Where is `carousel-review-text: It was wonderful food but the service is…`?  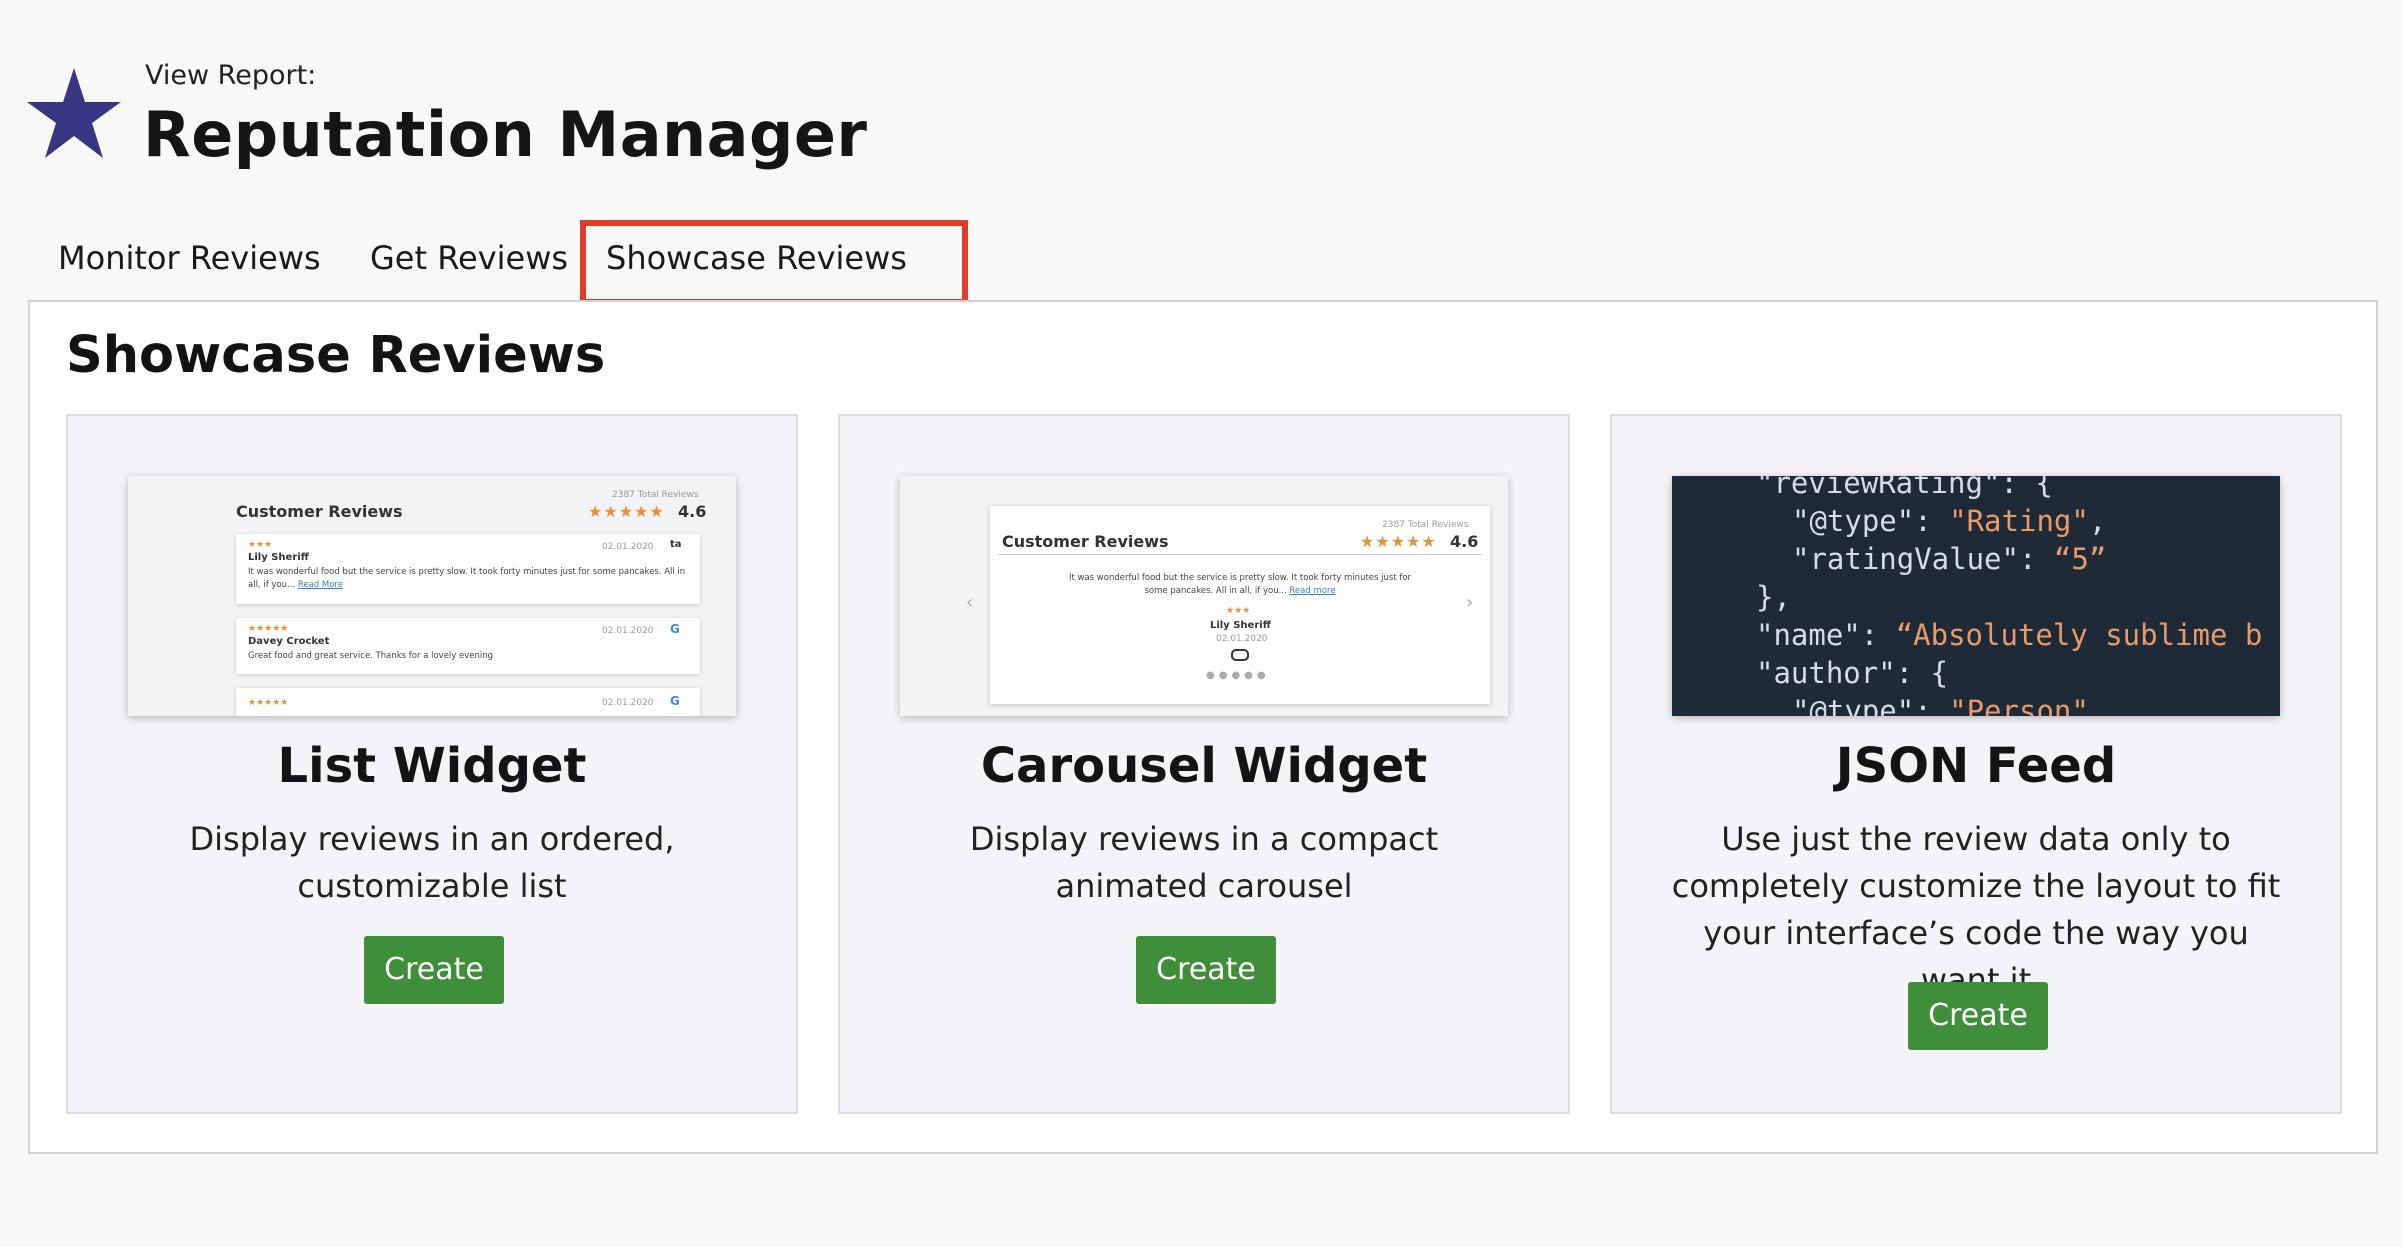
carousel-review-text: It was wonderful food but the service is… is located at coordinates (1240, 585).